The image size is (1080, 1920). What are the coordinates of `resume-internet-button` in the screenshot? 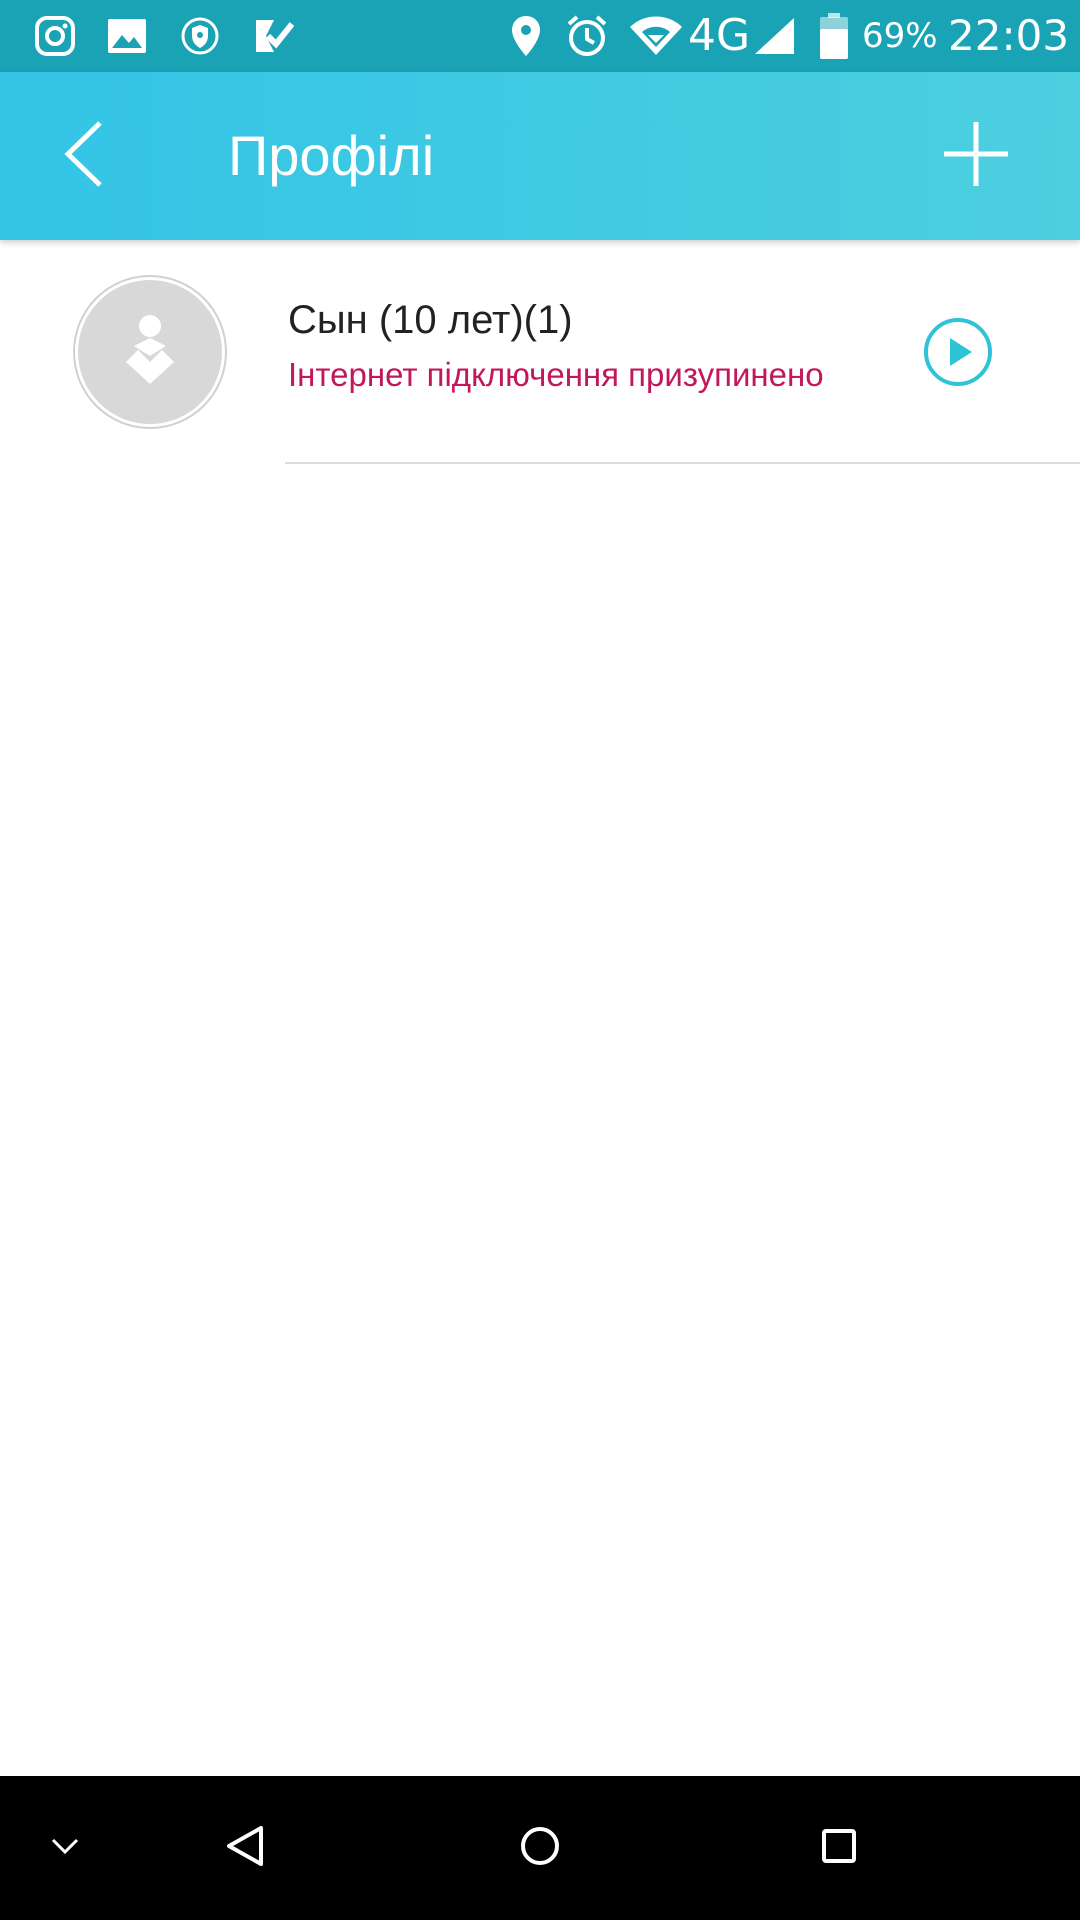 It's located at (958, 354).